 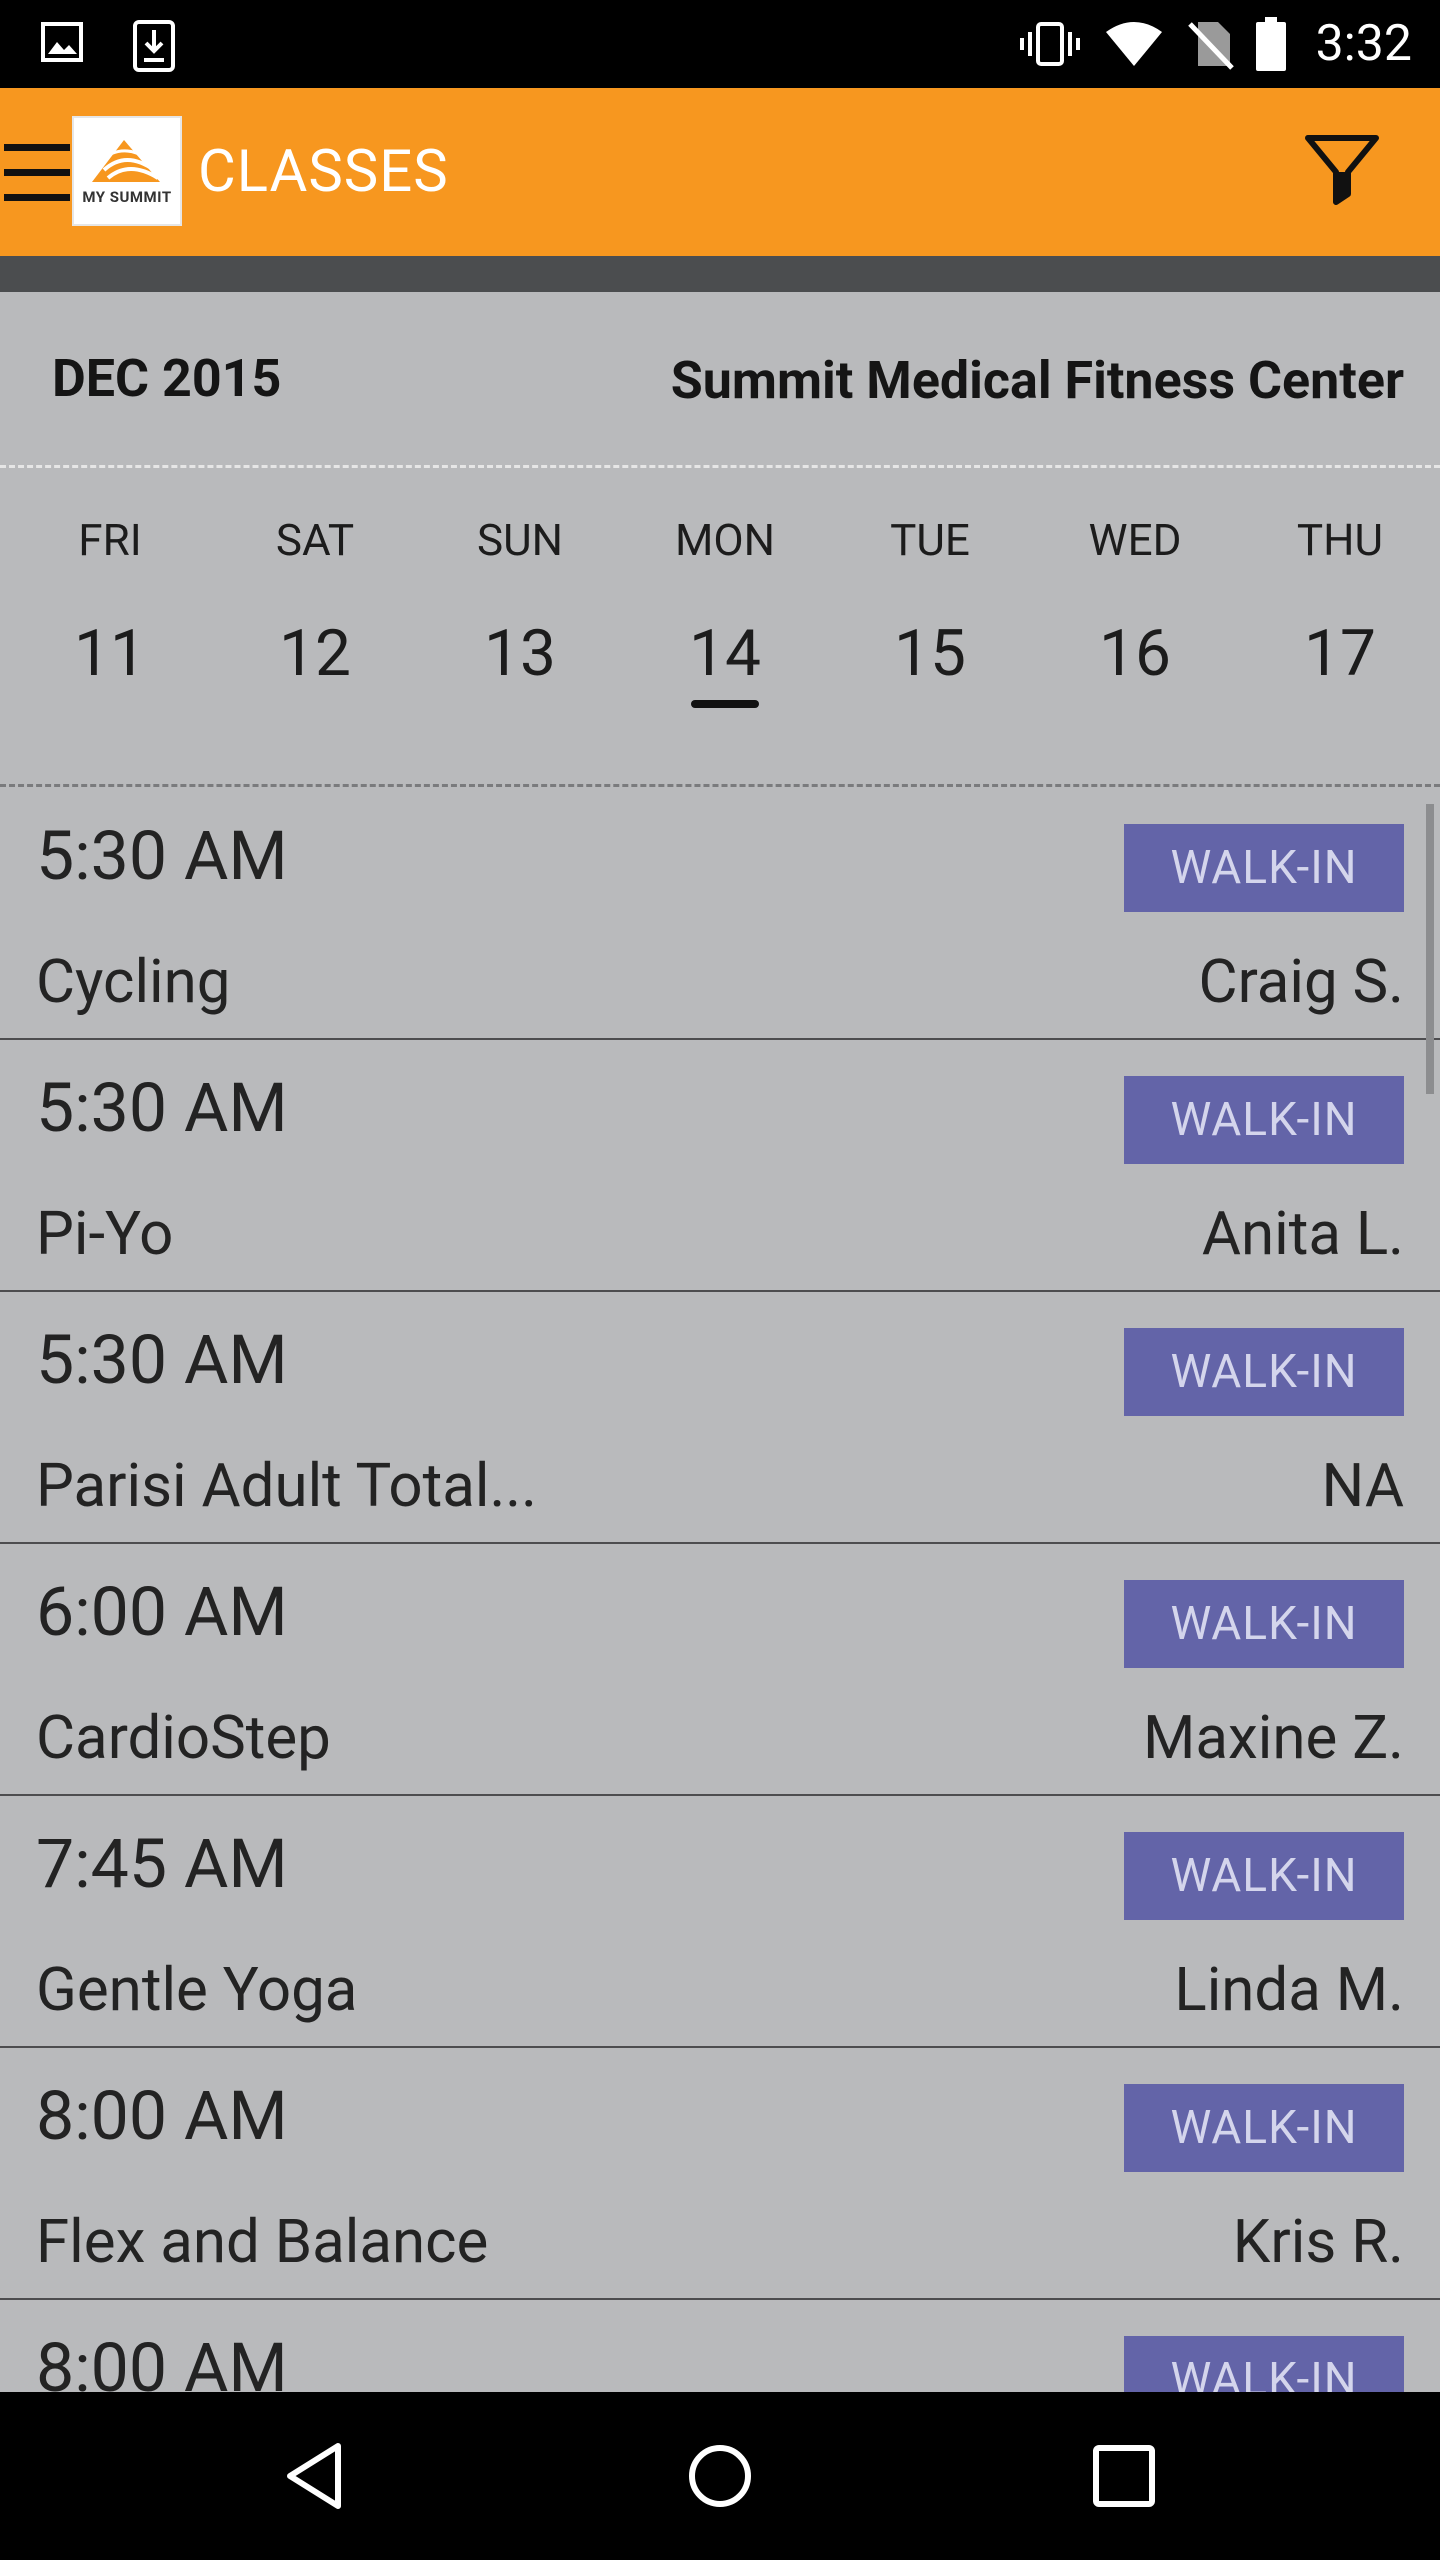 I want to click on day-name: FRI, so click(x=110, y=540).